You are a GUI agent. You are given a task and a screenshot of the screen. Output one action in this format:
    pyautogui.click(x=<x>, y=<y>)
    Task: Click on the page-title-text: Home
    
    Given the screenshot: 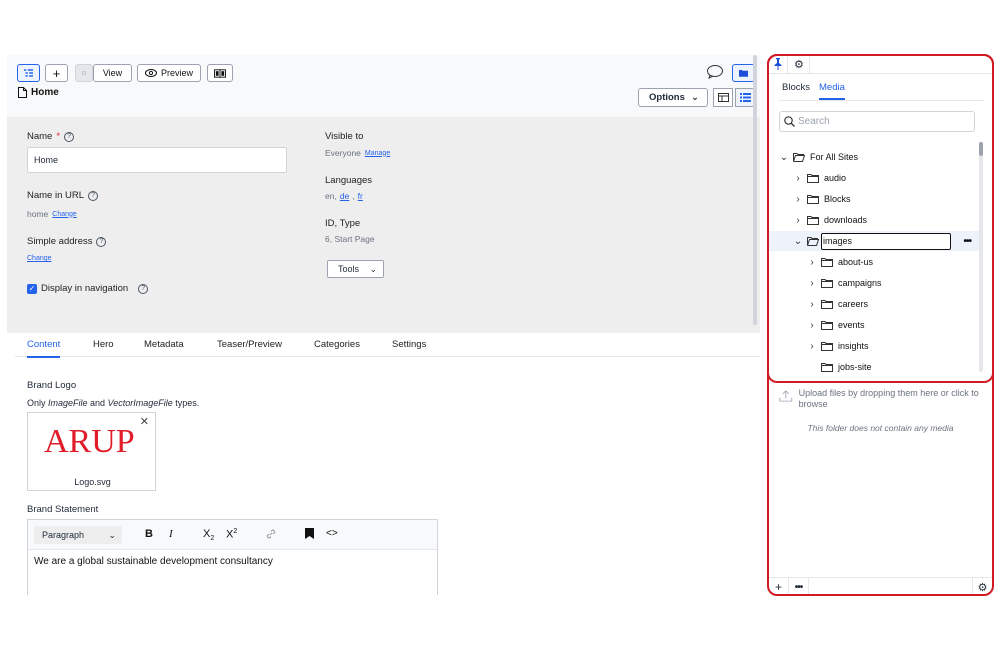 What is the action you would take?
    pyautogui.click(x=45, y=92)
    